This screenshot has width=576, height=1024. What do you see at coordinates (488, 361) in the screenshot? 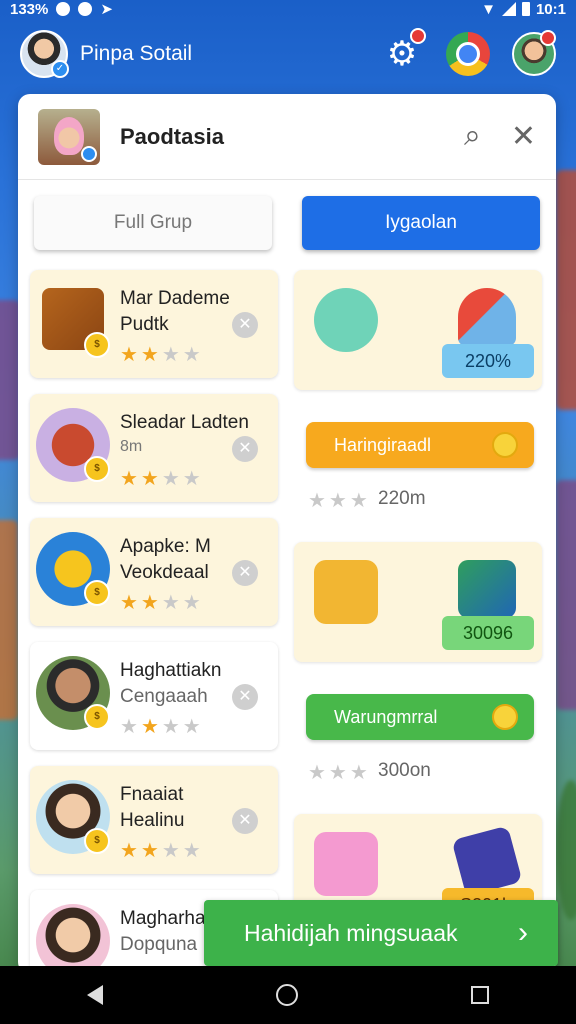
I see `progress-badge: 220%` at bounding box center [488, 361].